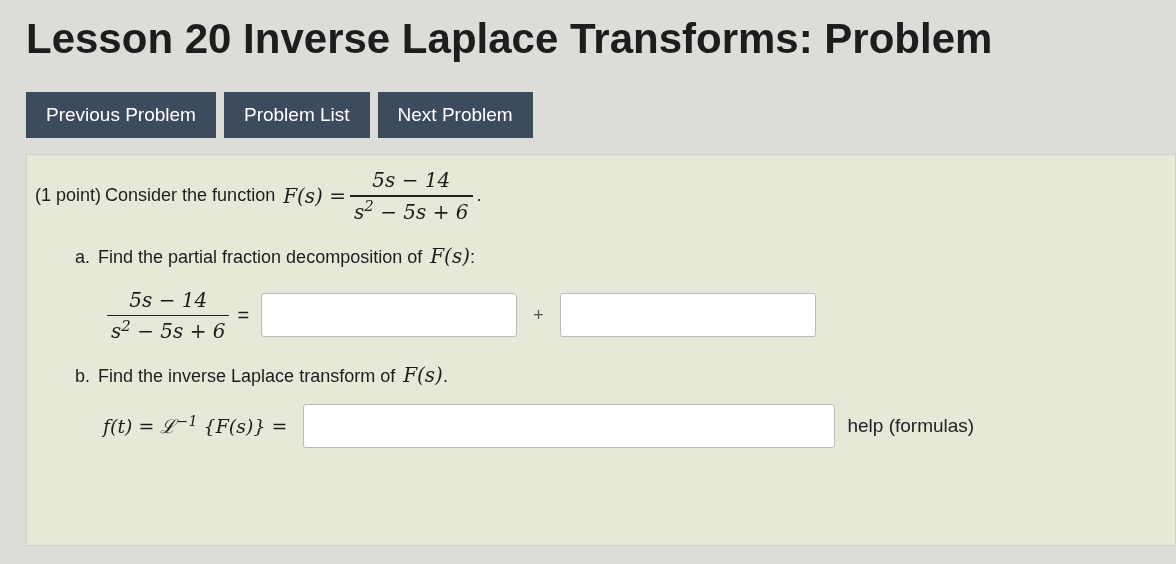  Describe the element at coordinates (247, 376) in the screenshot. I see `part-instruction: Find the inverse Laplace transform of` at that location.